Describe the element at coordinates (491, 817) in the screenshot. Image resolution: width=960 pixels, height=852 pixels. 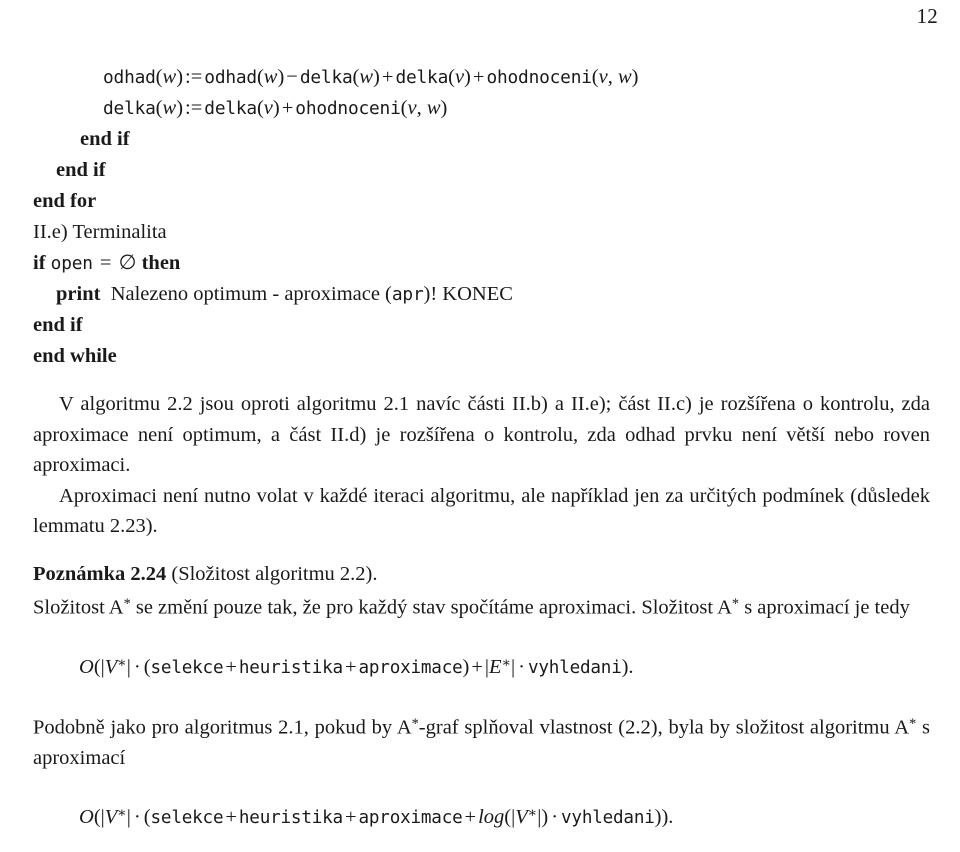
I see `log-function: log` at that location.